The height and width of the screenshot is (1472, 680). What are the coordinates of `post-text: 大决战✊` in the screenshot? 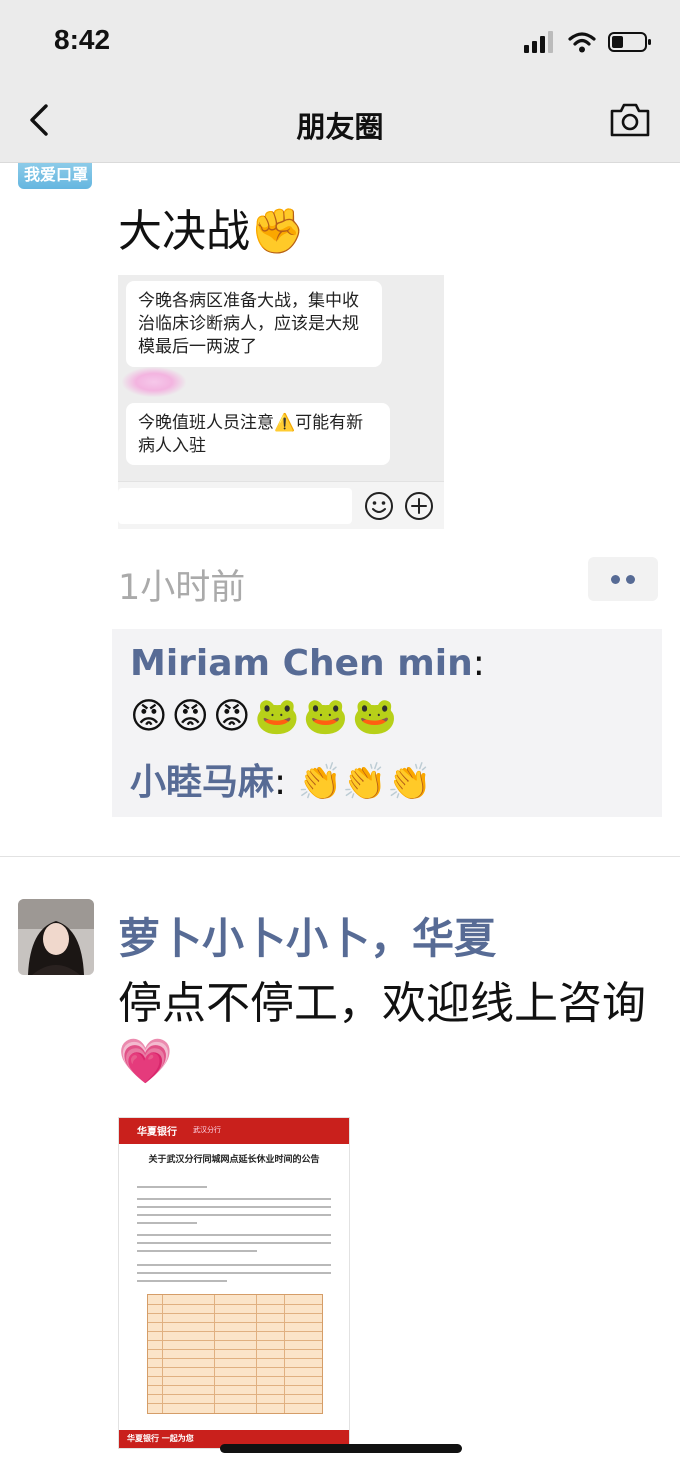 It's located at (211, 231).